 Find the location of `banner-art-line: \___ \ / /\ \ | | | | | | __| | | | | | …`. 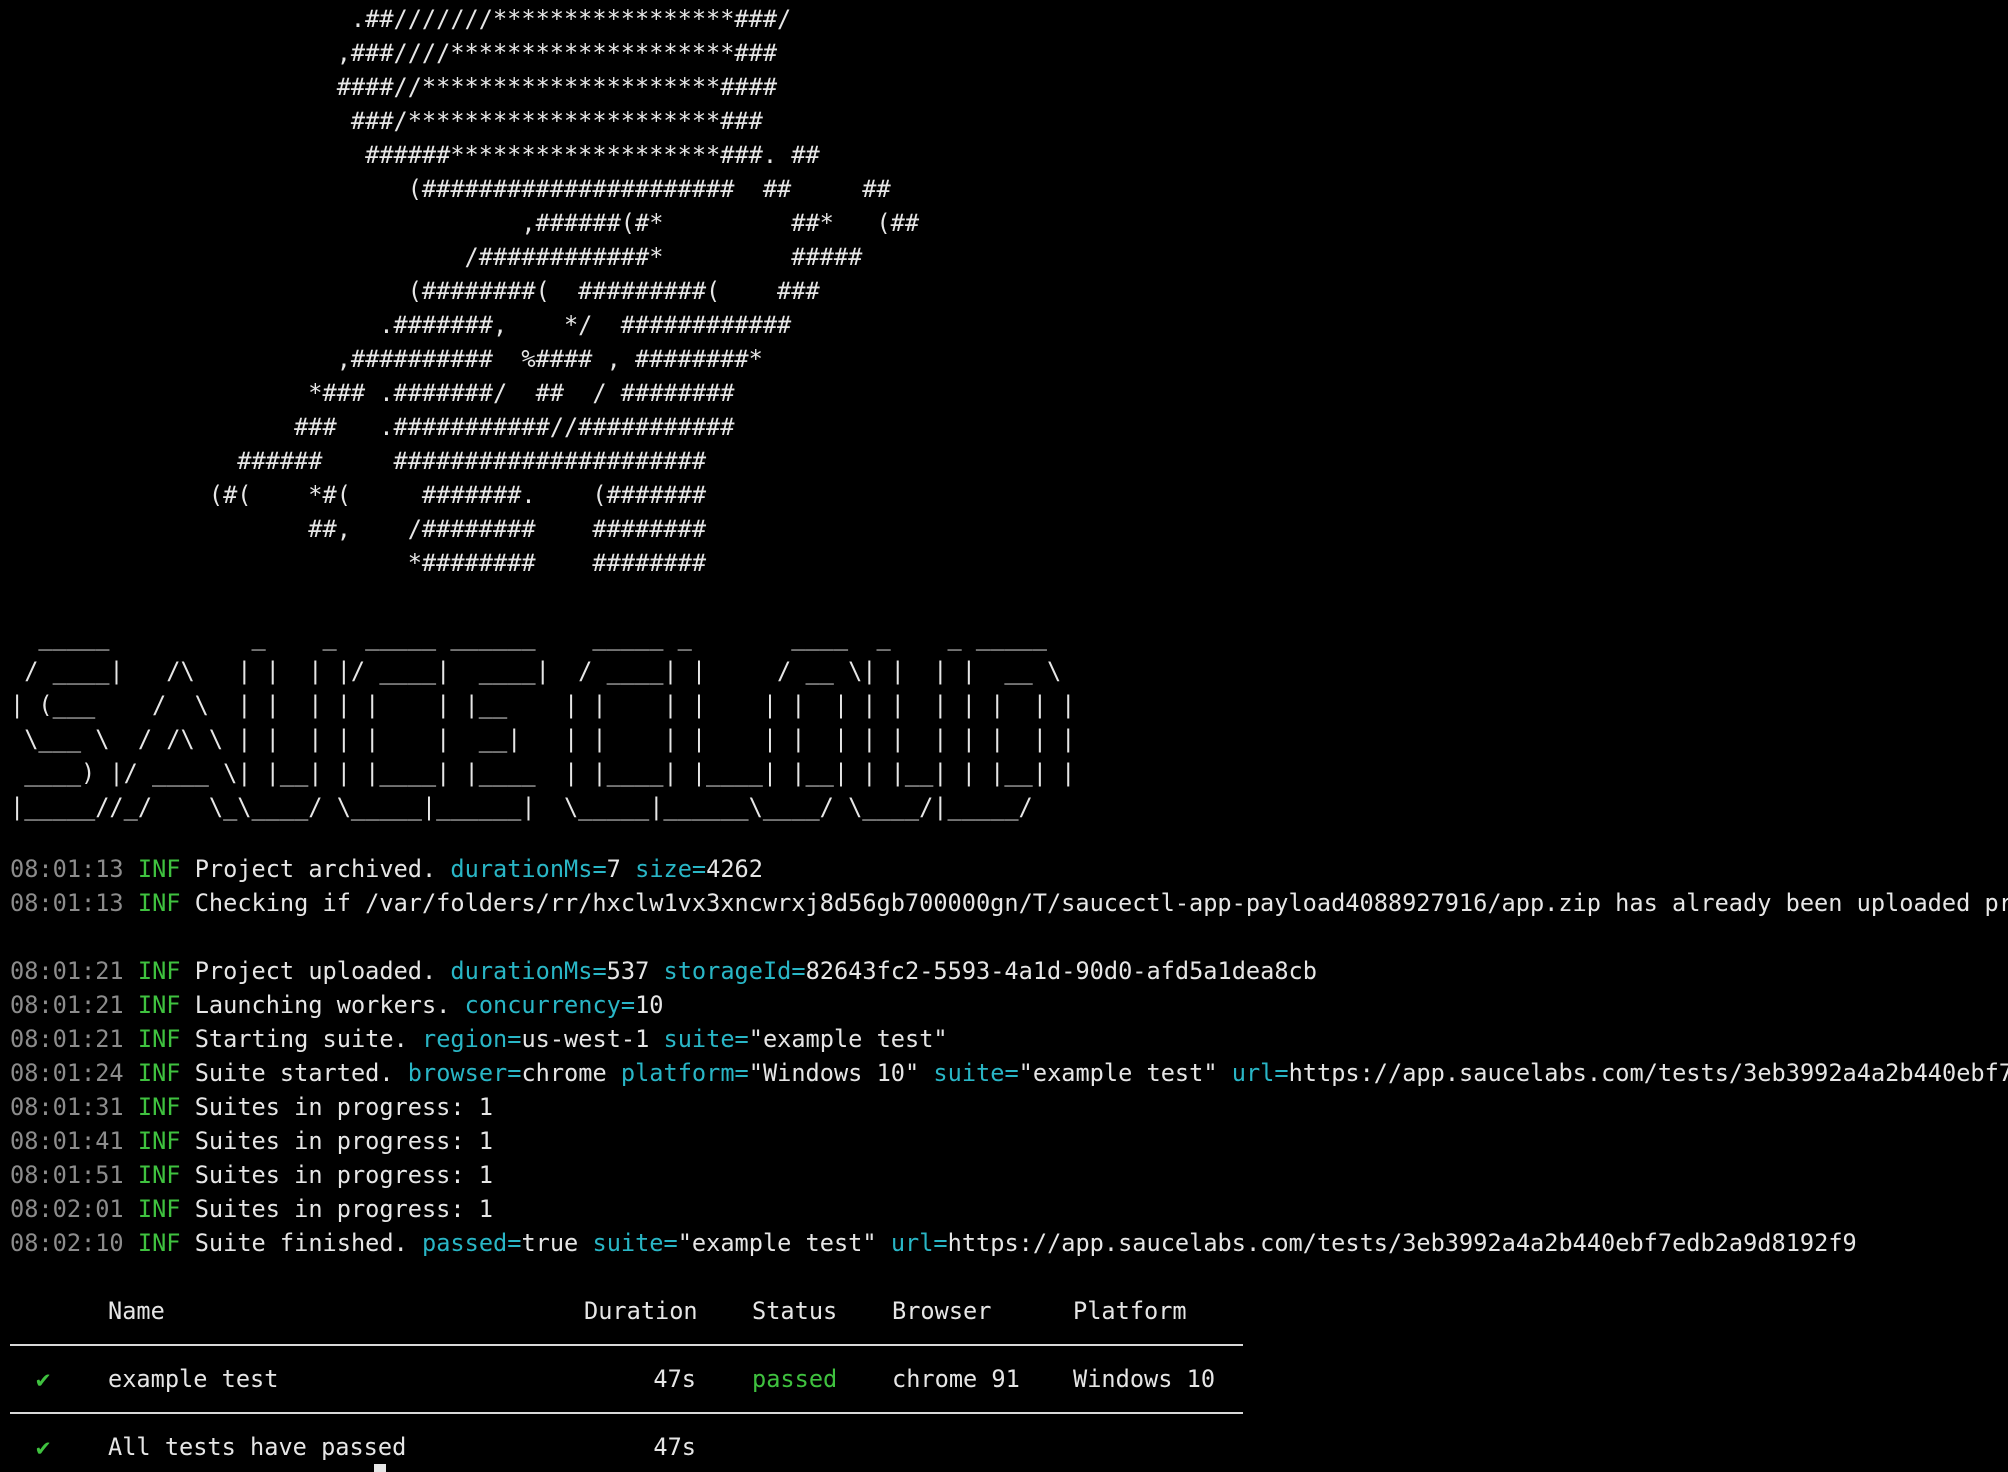

banner-art-line: \___ \ / /\ \ | | | | | | __| | | | | | … is located at coordinates (543, 739).